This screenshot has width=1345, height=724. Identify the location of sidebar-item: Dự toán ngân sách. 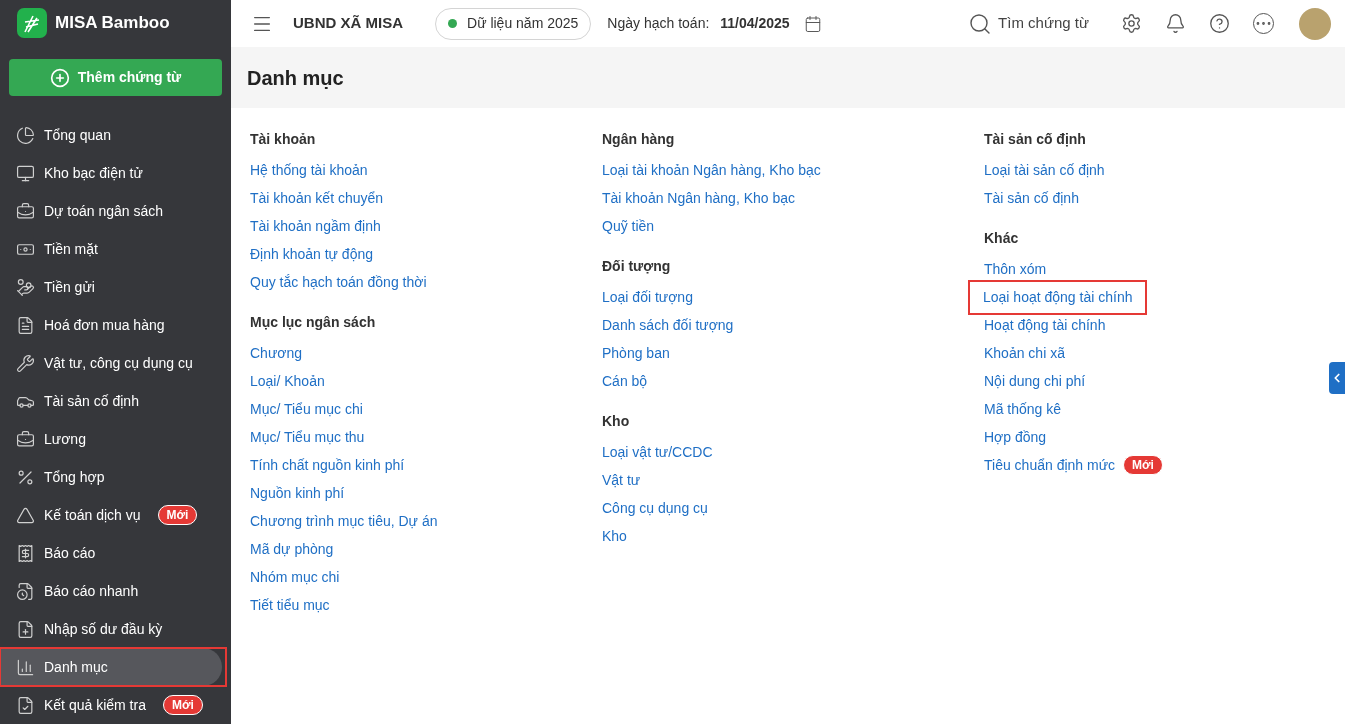
(113, 211).